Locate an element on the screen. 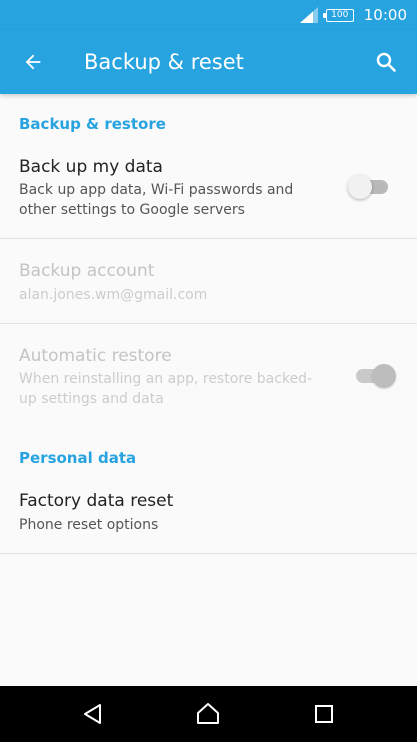  triangle-back-icon is located at coordinates (92, 714).